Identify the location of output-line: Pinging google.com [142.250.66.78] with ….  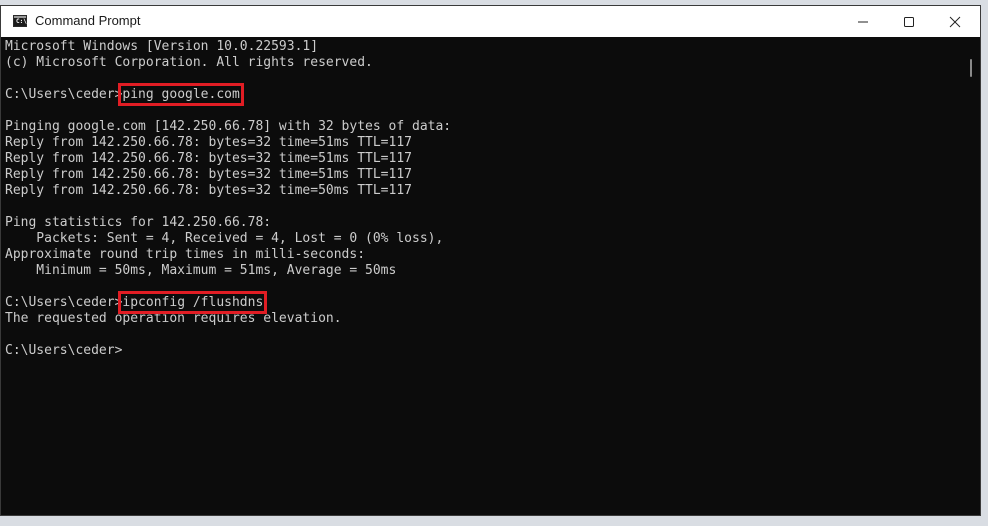
(228, 126).